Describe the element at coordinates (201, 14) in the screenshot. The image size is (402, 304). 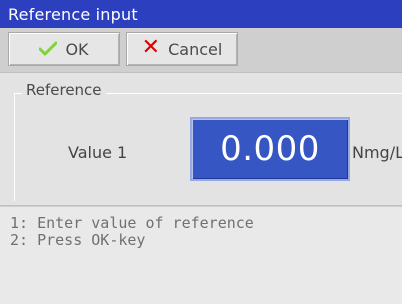
I see `window-titlebar: Reference input` at that location.